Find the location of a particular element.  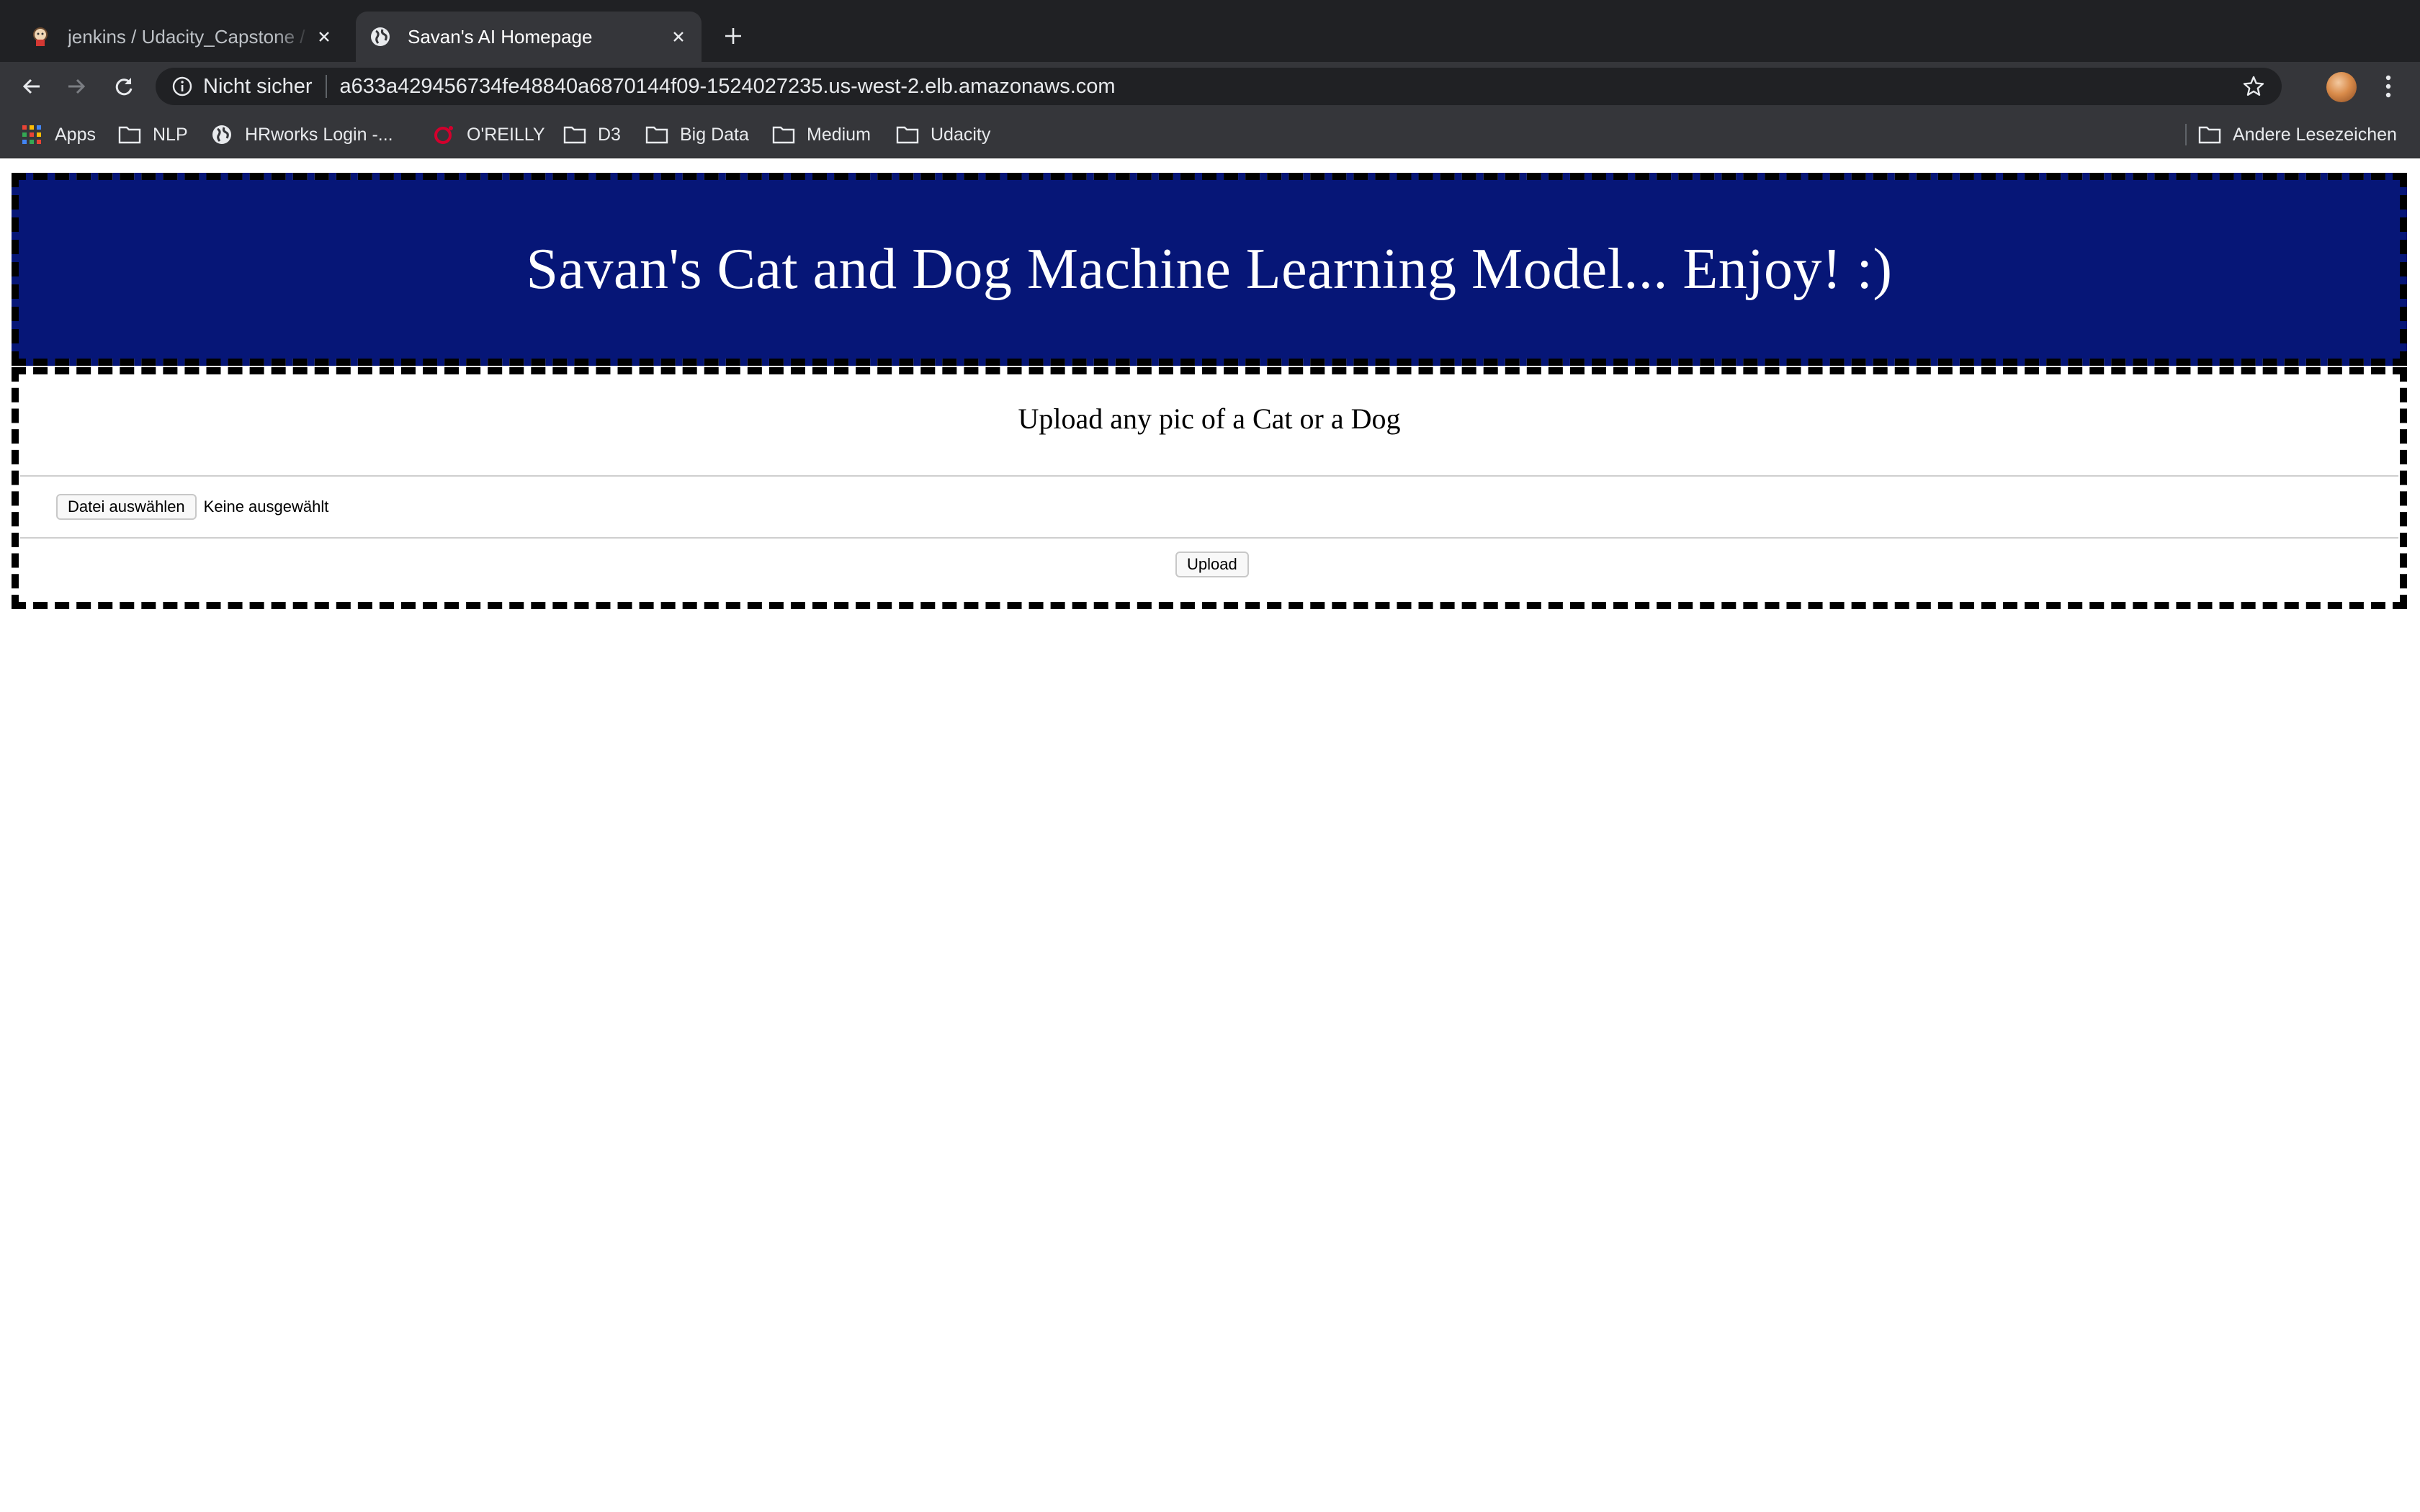

tab-savans-ai-homepage: Savan's AI Homepage is located at coordinates (529, 37).